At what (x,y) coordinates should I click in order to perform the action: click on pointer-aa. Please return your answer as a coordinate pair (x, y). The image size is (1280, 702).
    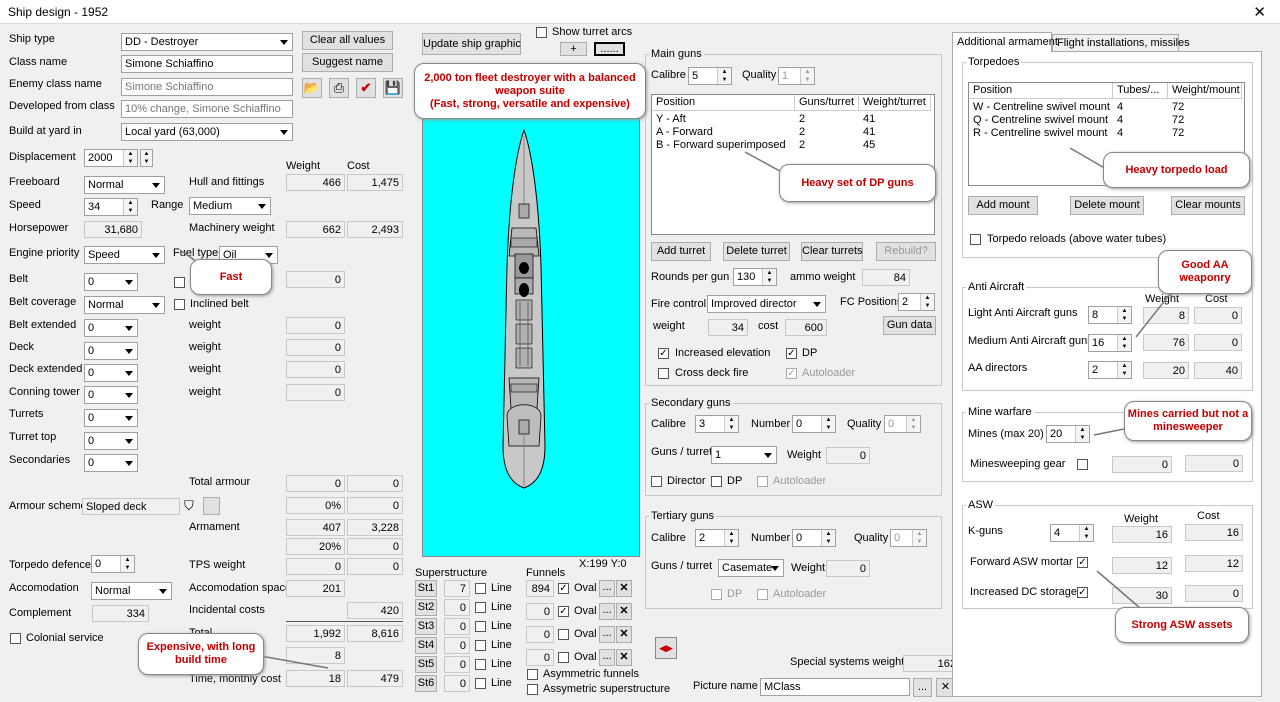
    Looking at the image, I should click on (1153, 315).